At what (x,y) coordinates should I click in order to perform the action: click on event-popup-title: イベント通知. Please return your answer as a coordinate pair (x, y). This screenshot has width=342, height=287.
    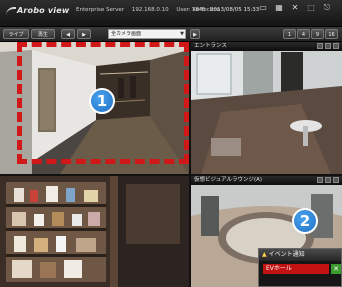
    Looking at the image, I should click on (286, 254).